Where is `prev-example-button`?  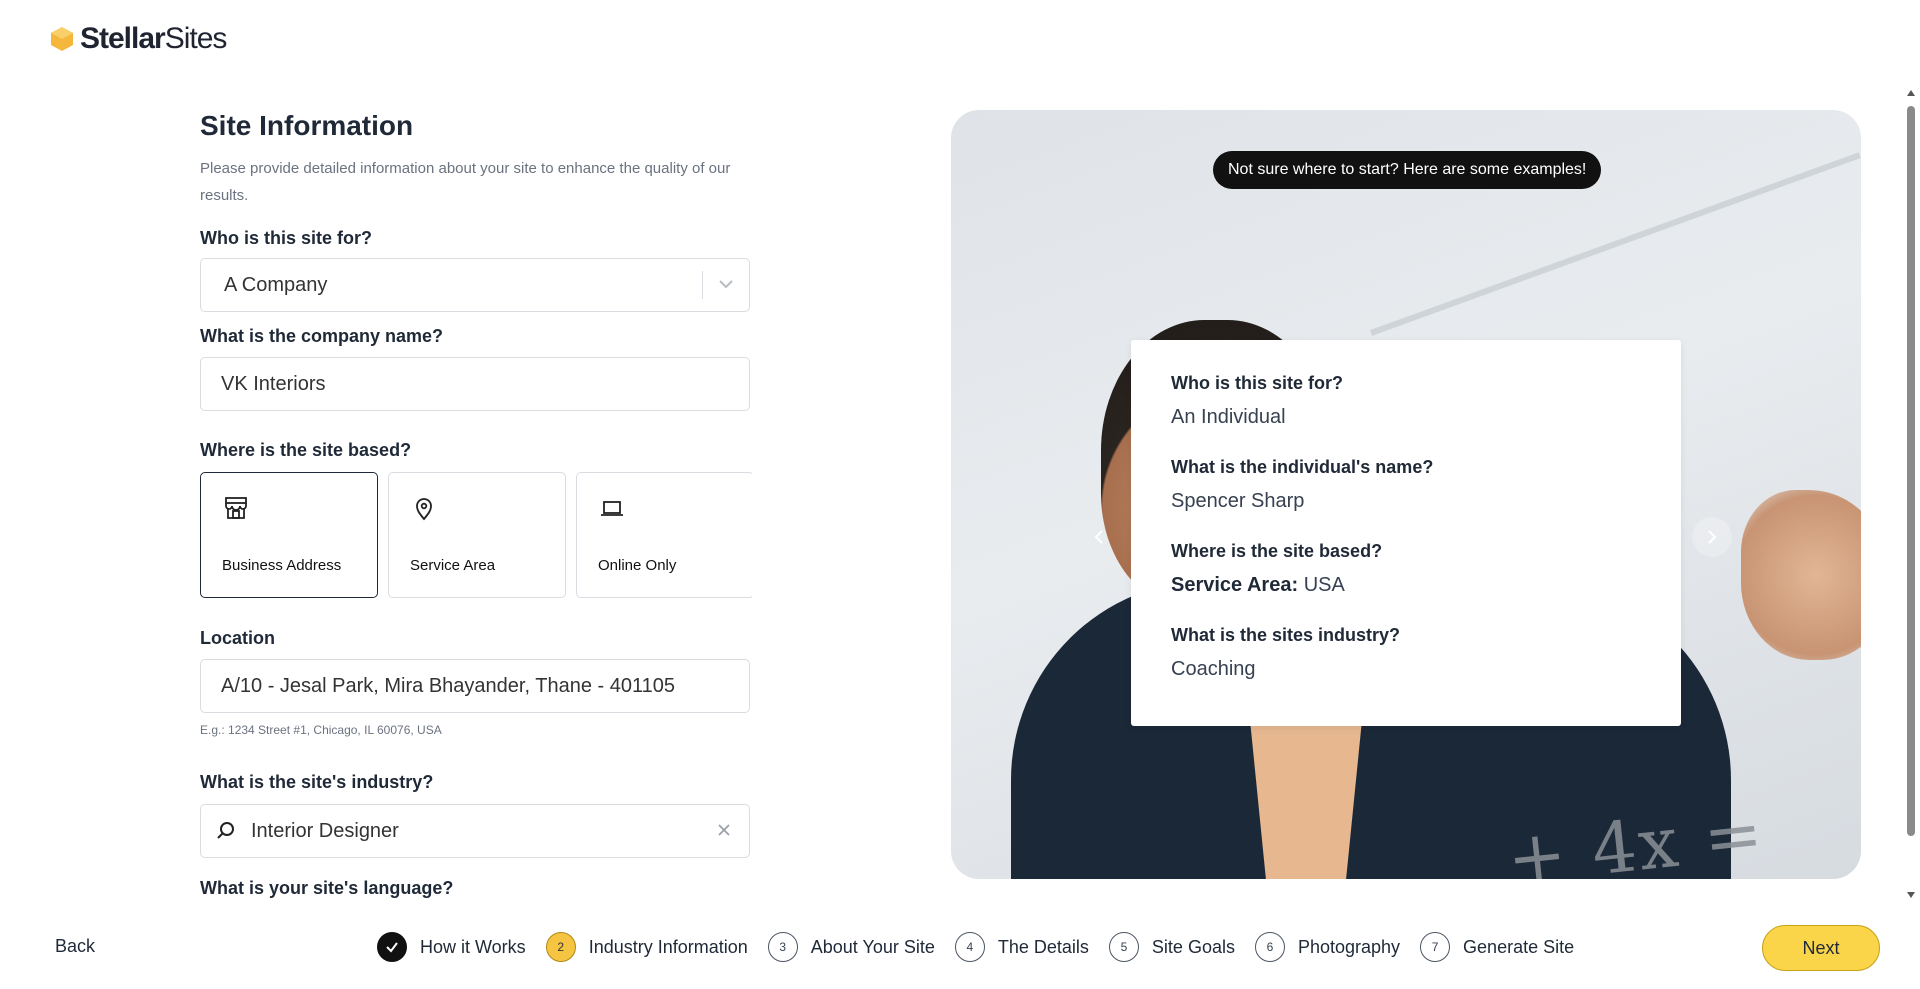 prev-example-button is located at coordinates (1099, 537).